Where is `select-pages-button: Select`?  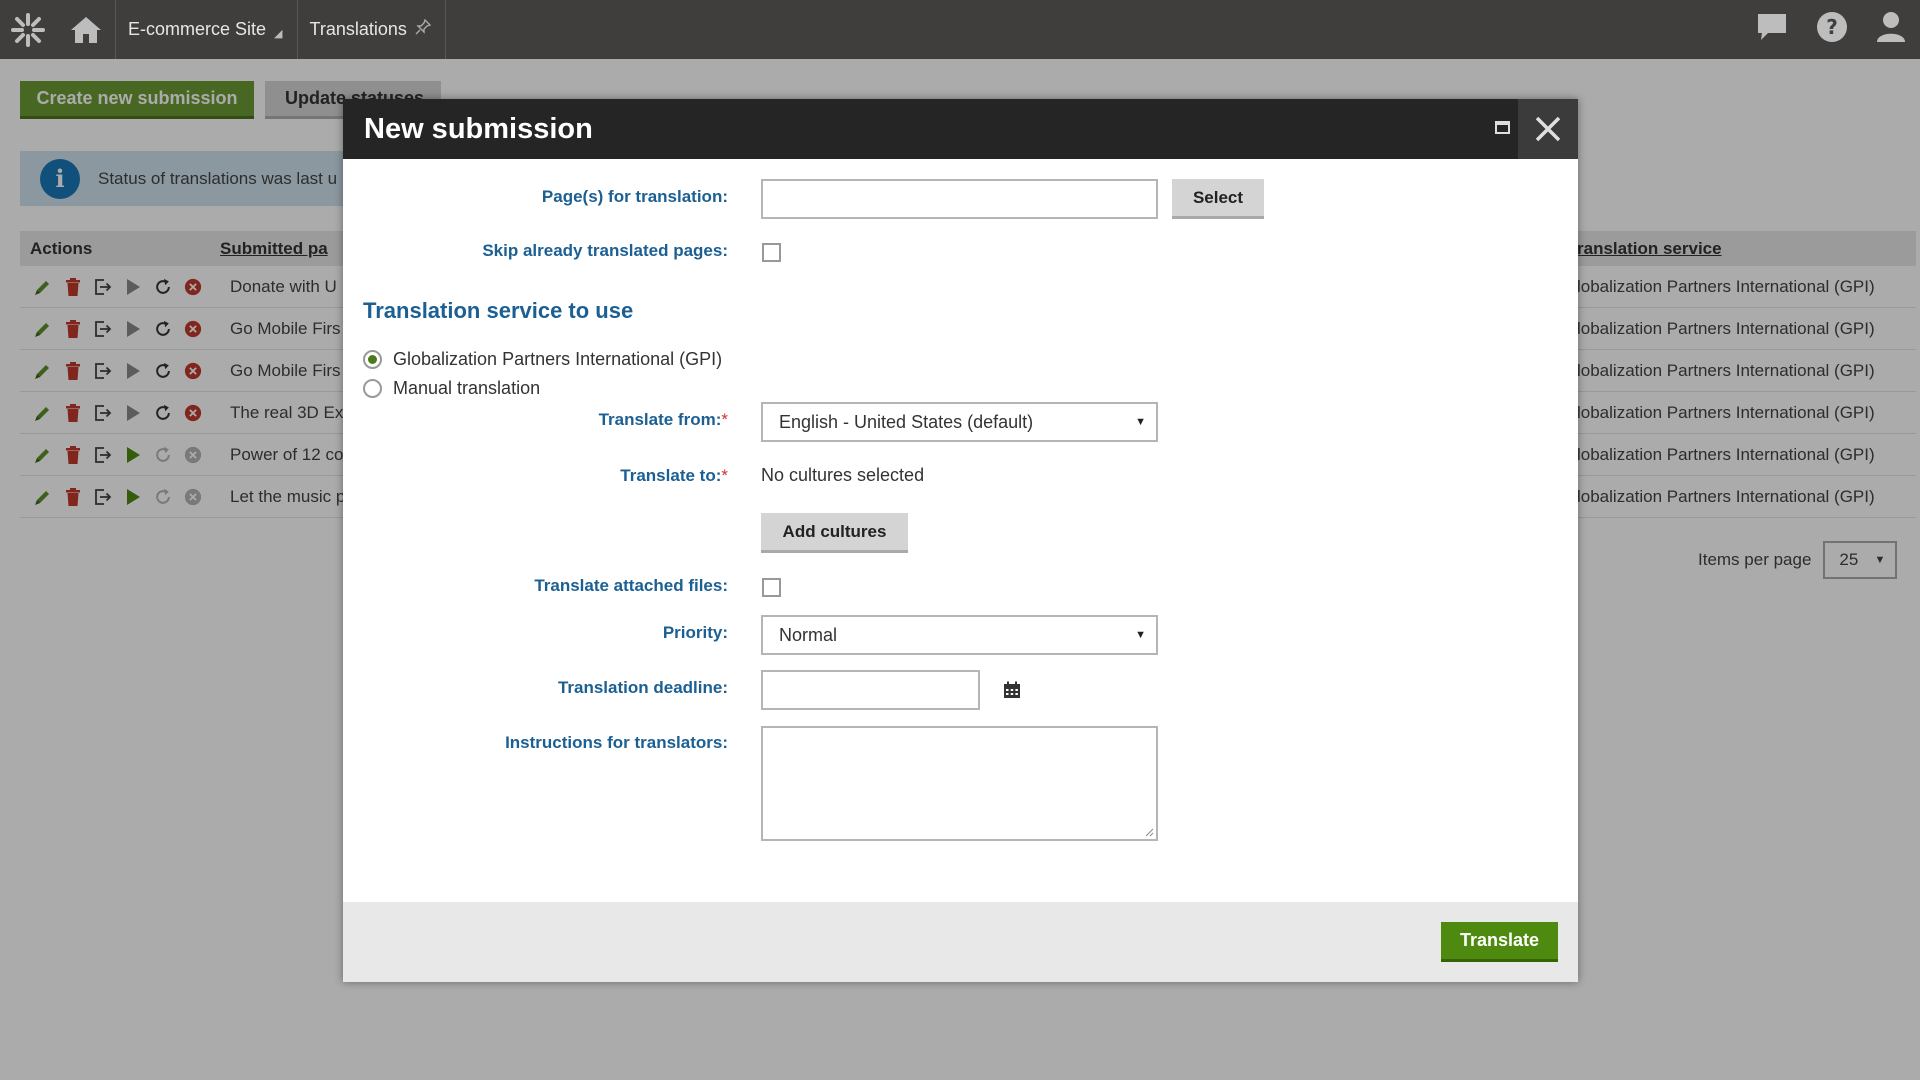 select-pages-button: Select is located at coordinates (1218, 199).